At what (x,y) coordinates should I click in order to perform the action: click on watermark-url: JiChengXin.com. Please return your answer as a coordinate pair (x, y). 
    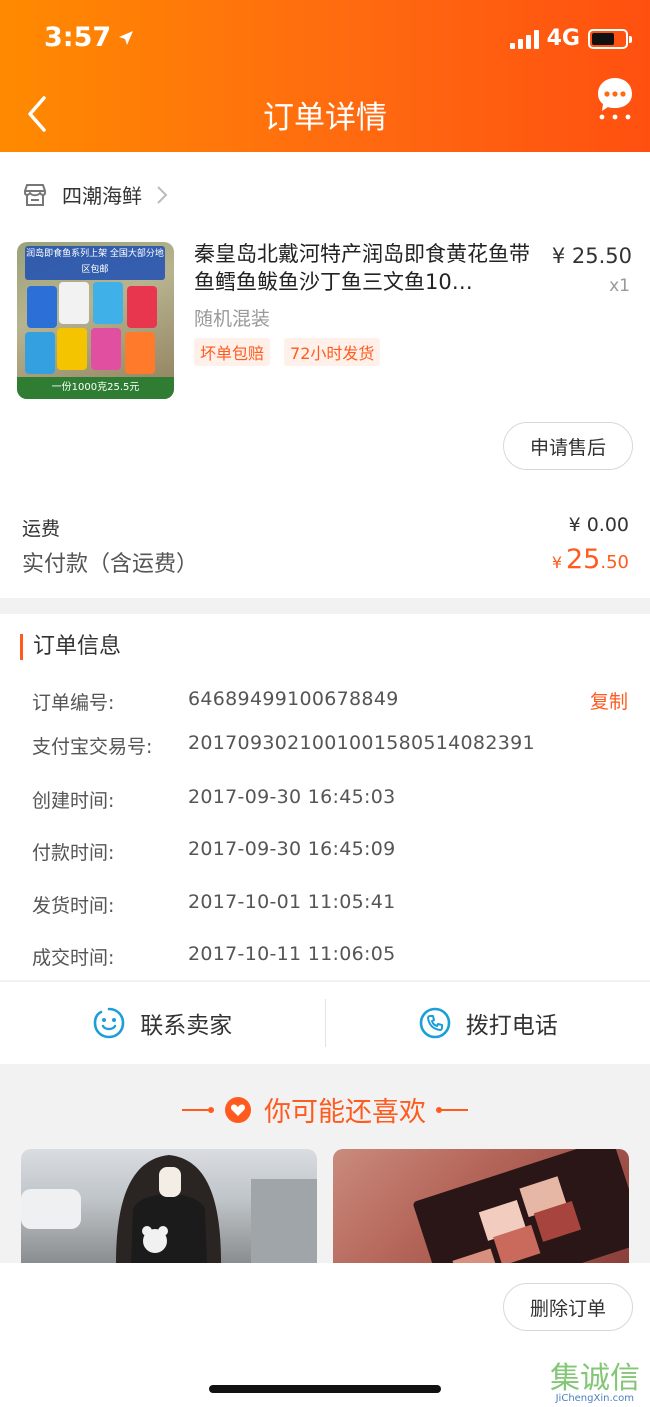
    Looking at the image, I should click on (594, 1398).